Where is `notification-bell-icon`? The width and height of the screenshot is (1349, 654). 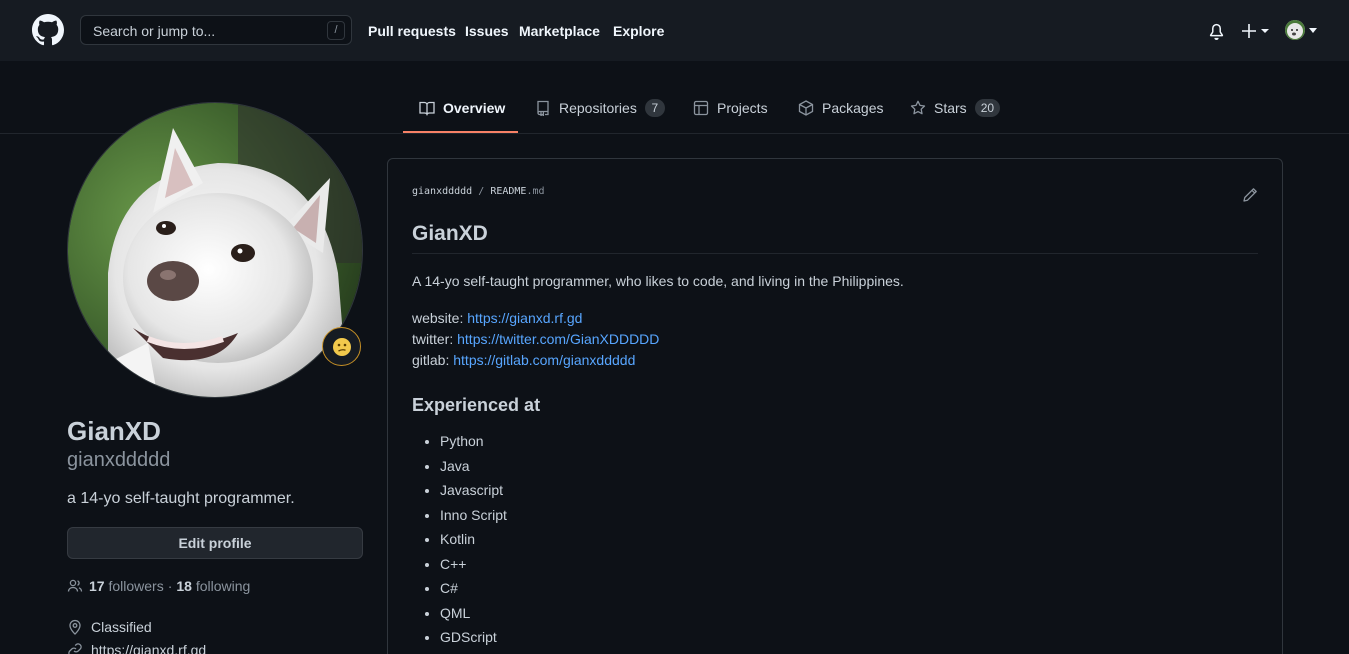
notification-bell-icon is located at coordinates (1216, 31).